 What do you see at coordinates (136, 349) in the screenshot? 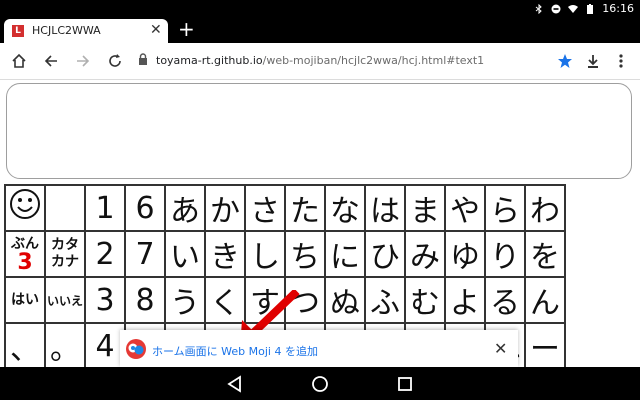
I see `app-icon` at bounding box center [136, 349].